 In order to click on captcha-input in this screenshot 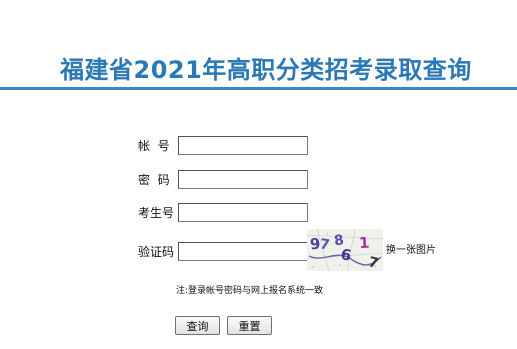, I will do `click(243, 251)`.